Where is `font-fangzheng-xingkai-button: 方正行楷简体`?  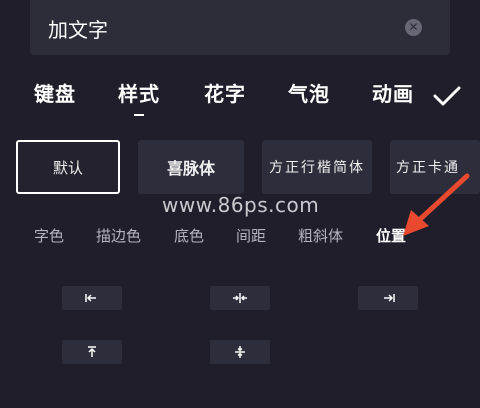
font-fangzheng-xingkai-button: 方正行楷简体 is located at coordinates (317, 167).